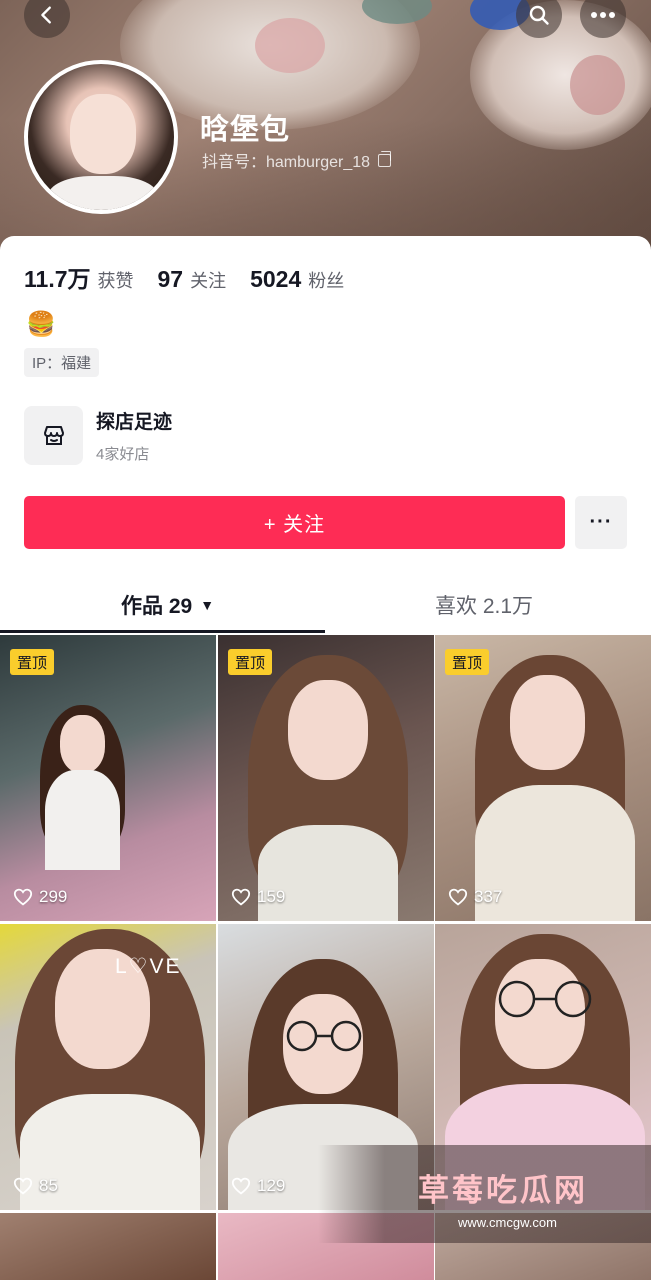 The image size is (651, 1280). What do you see at coordinates (35, 1186) in the screenshot?
I see `video-likes: 85` at bounding box center [35, 1186].